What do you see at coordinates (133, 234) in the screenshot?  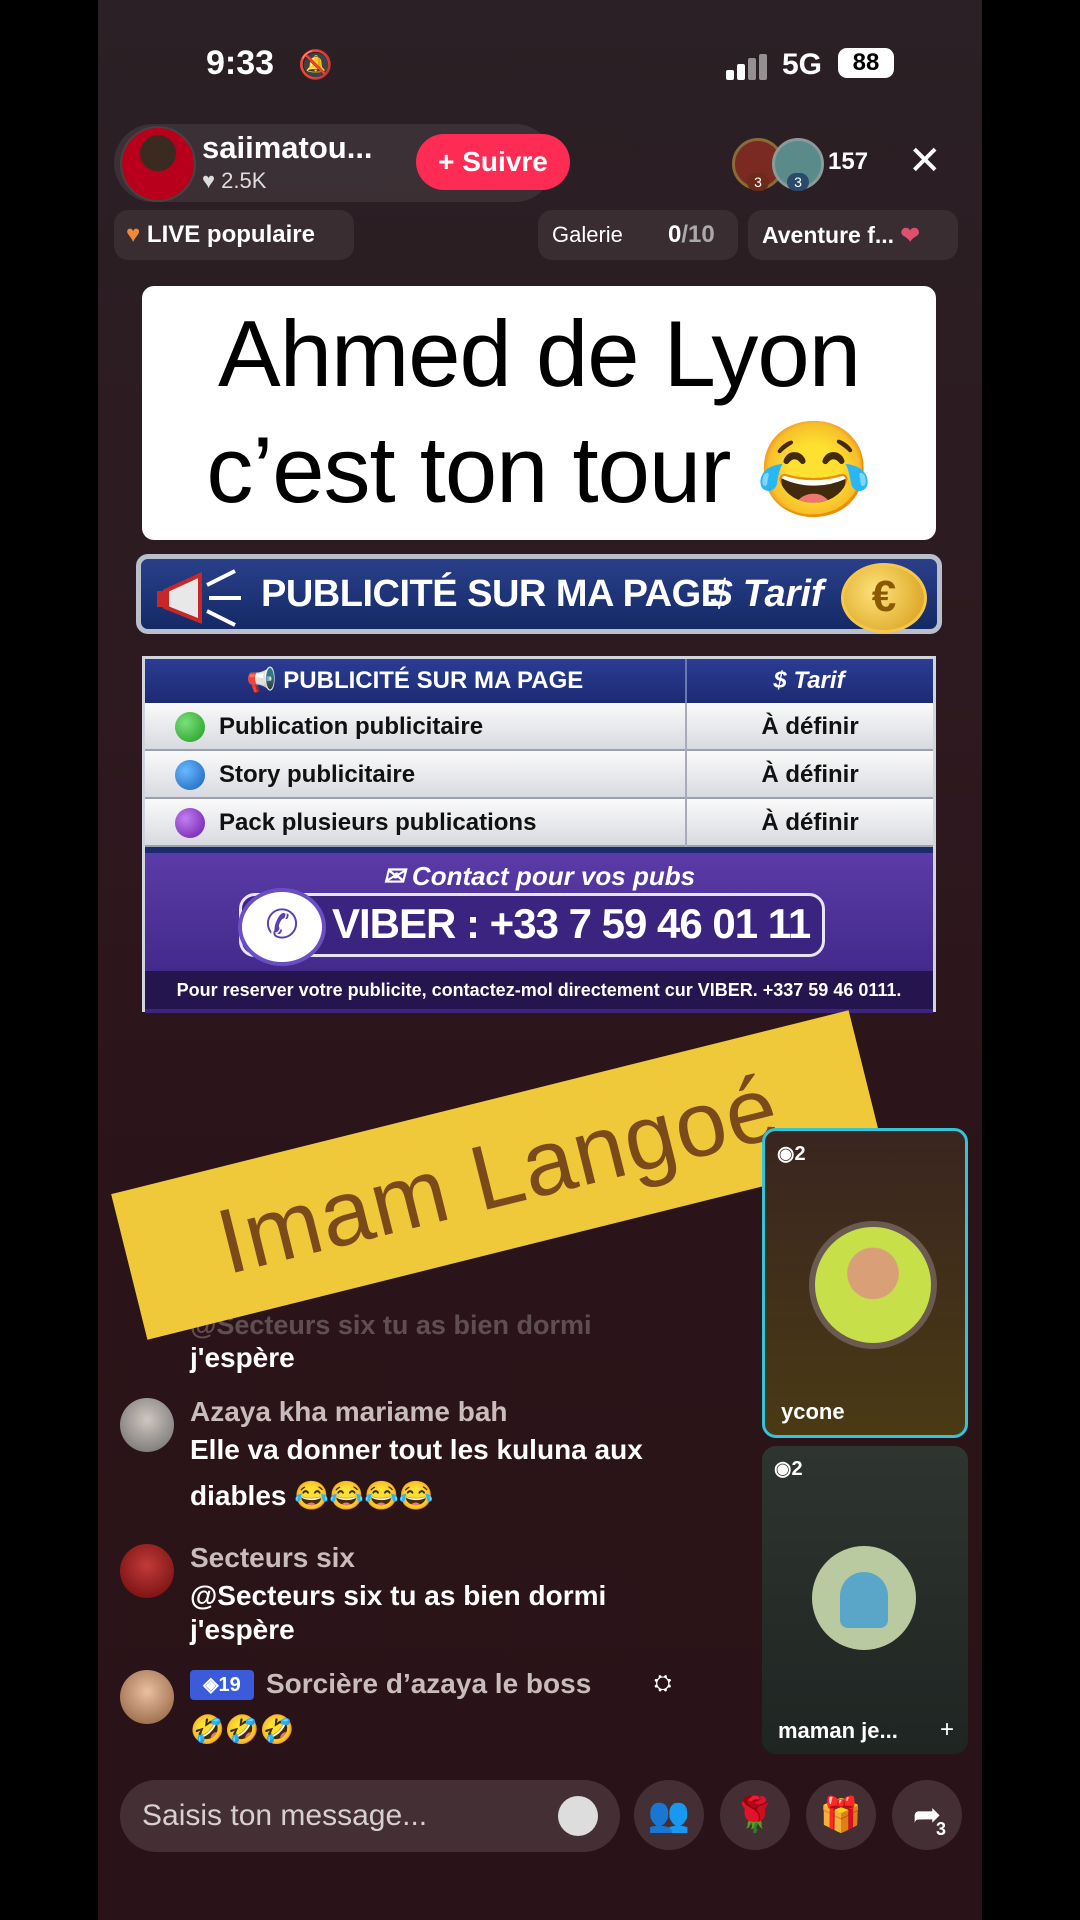 I see `heart-icon: ♥` at bounding box center [133, 234].